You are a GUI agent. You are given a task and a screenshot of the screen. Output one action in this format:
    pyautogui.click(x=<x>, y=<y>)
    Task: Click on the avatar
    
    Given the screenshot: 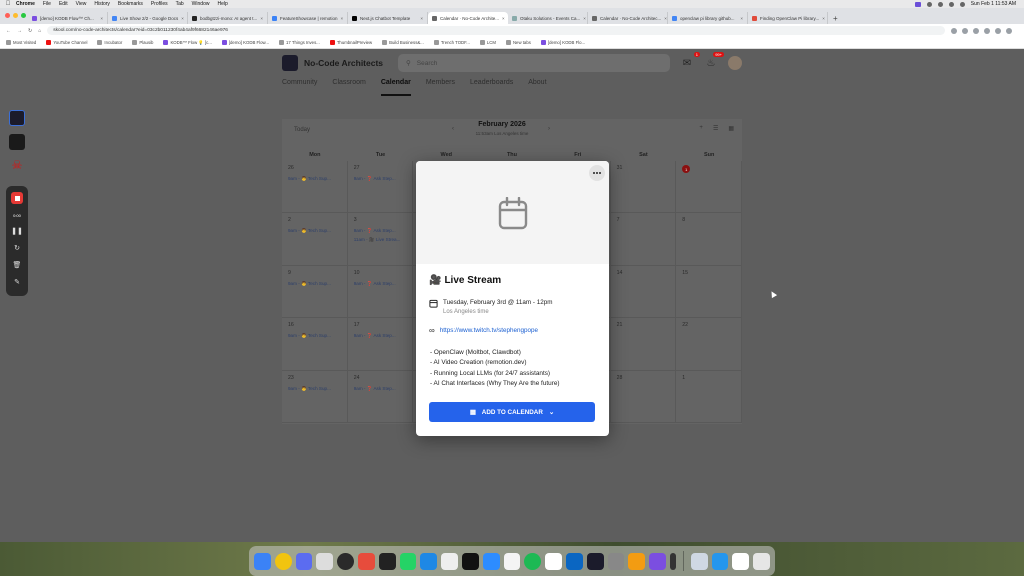 What is the action you would take?
    pyautogui.click(x=735, y=63)
    